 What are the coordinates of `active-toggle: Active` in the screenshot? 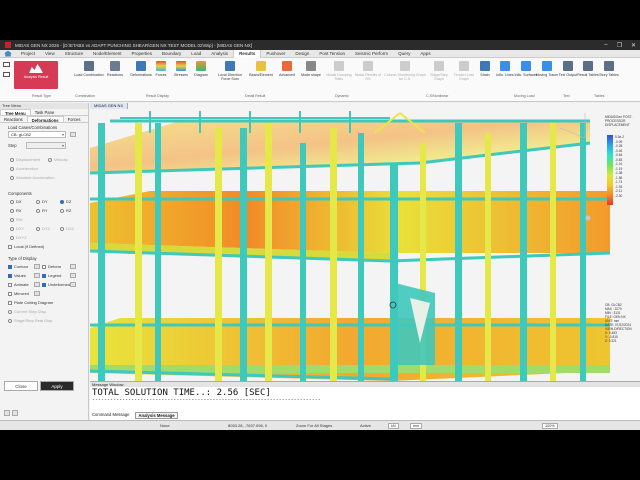 It's located at (365, 425).